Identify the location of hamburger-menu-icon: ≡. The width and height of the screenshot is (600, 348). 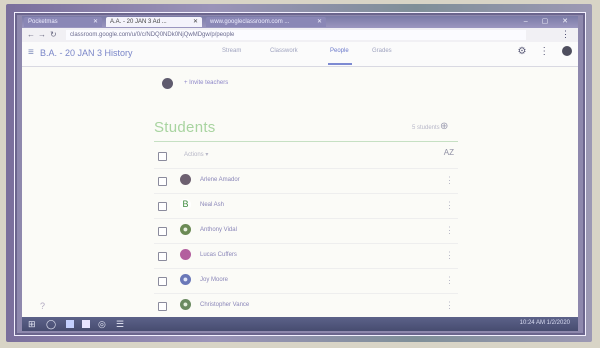
(31, 52).